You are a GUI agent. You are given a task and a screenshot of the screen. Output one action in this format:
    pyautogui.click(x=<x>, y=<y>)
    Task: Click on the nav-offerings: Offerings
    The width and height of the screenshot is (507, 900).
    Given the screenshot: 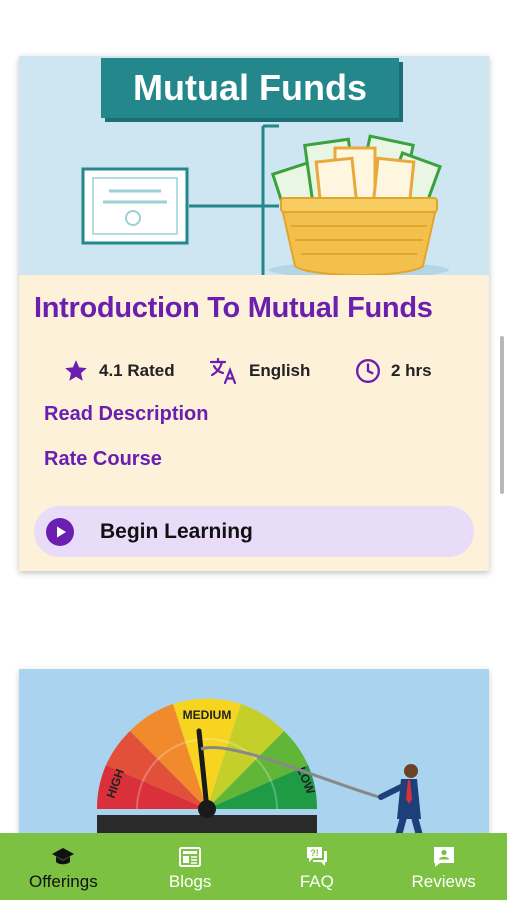 What is the action you would take?
    pyautogui.click(x=63, y=866)
    